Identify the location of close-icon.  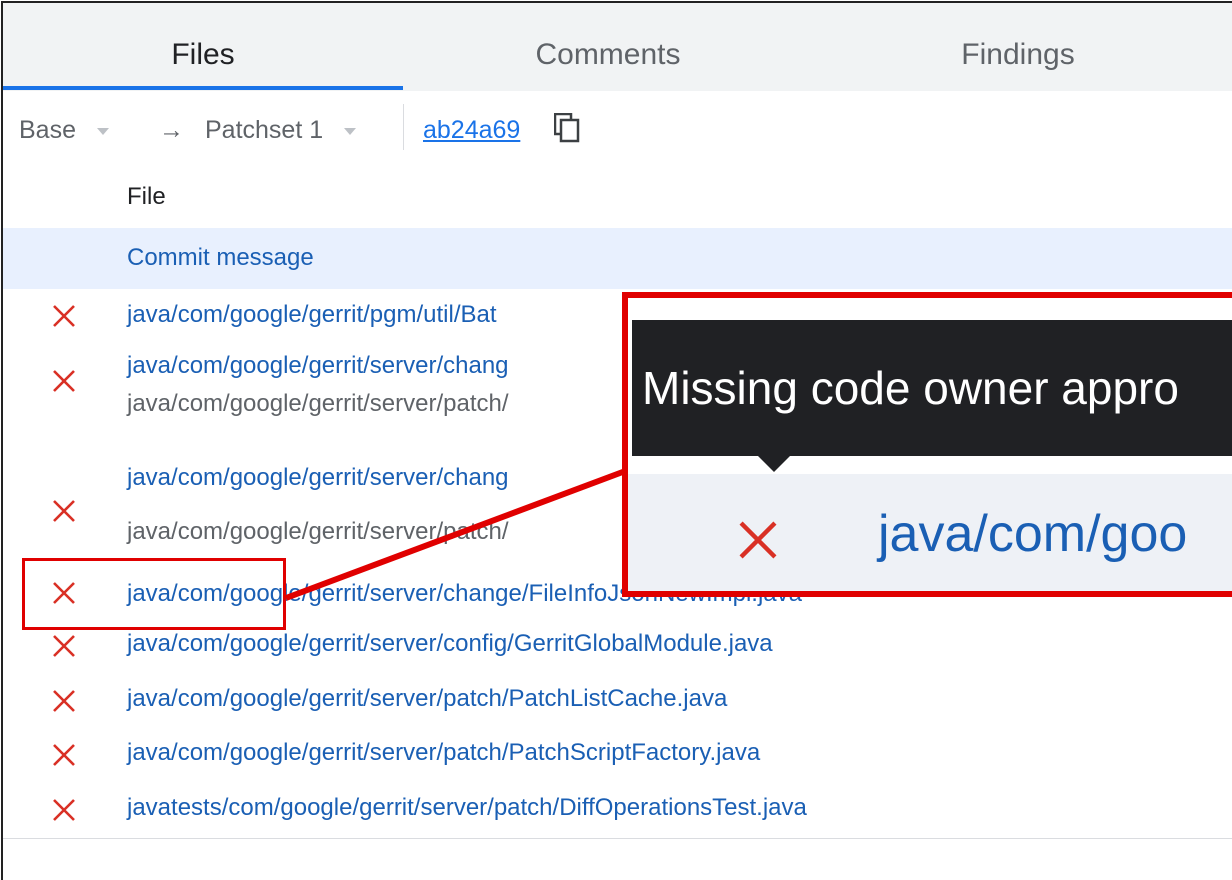
(758, 540).